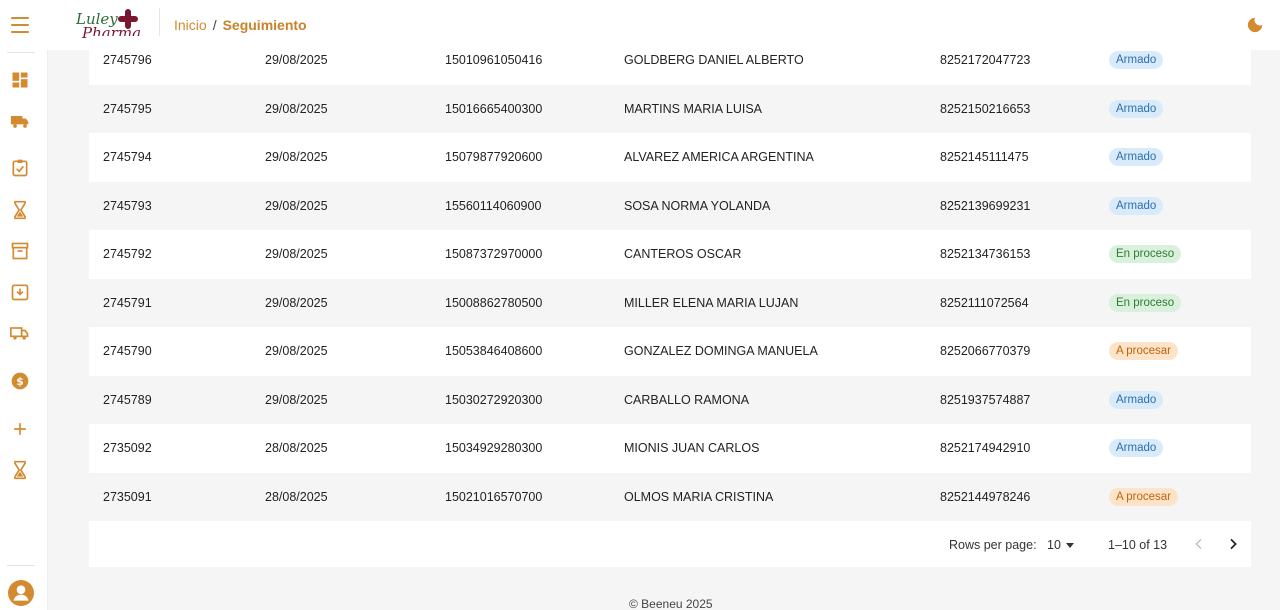 The image size is (1280, 610). I want to click on cell-code: 15021016570700, so click(494, 496).